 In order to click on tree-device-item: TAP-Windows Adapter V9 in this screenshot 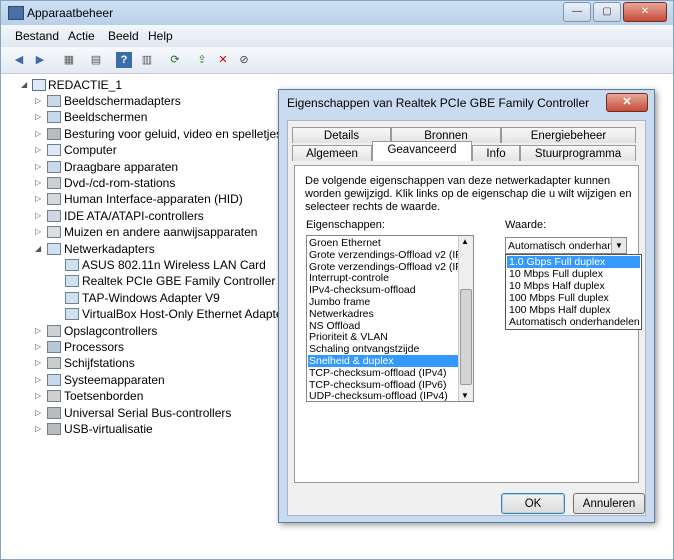, I will do `click(151, 298)`.